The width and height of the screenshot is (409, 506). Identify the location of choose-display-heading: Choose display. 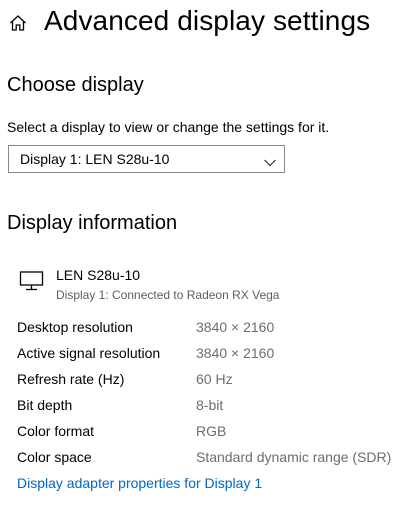
(75, 85).